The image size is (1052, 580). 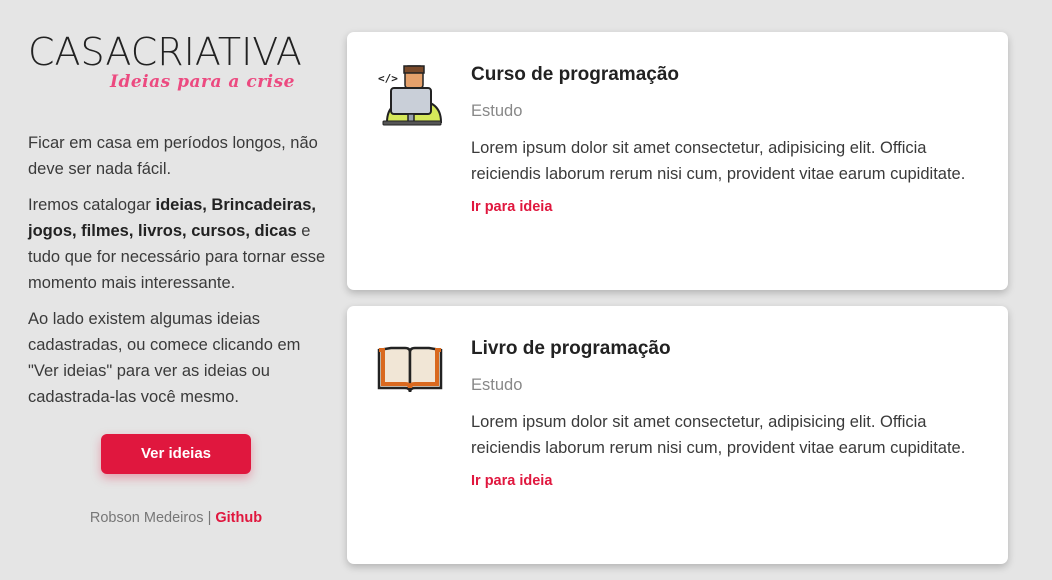 I want to click on logo-light: CRIATIVA, so click(x=216, y=52).